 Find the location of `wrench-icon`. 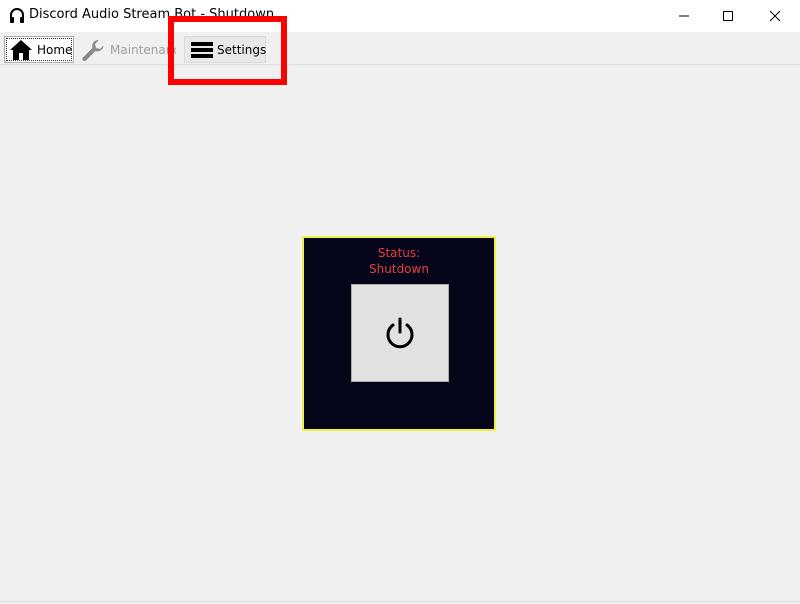

wrench-icon is located at coordinates (93, 50).